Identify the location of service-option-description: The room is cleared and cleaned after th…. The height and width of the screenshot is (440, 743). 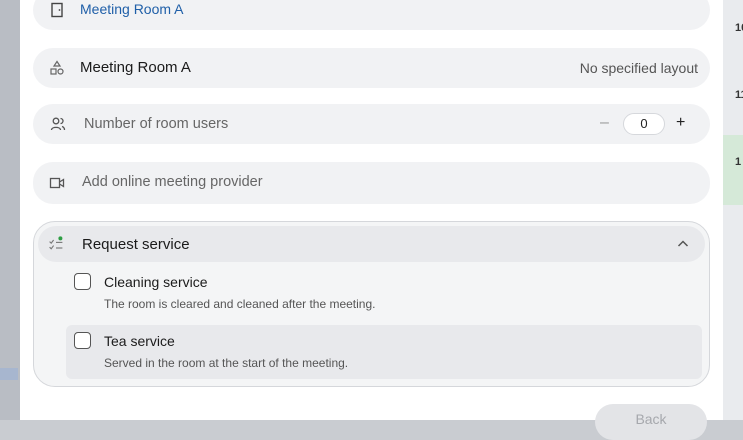
(240, 304).